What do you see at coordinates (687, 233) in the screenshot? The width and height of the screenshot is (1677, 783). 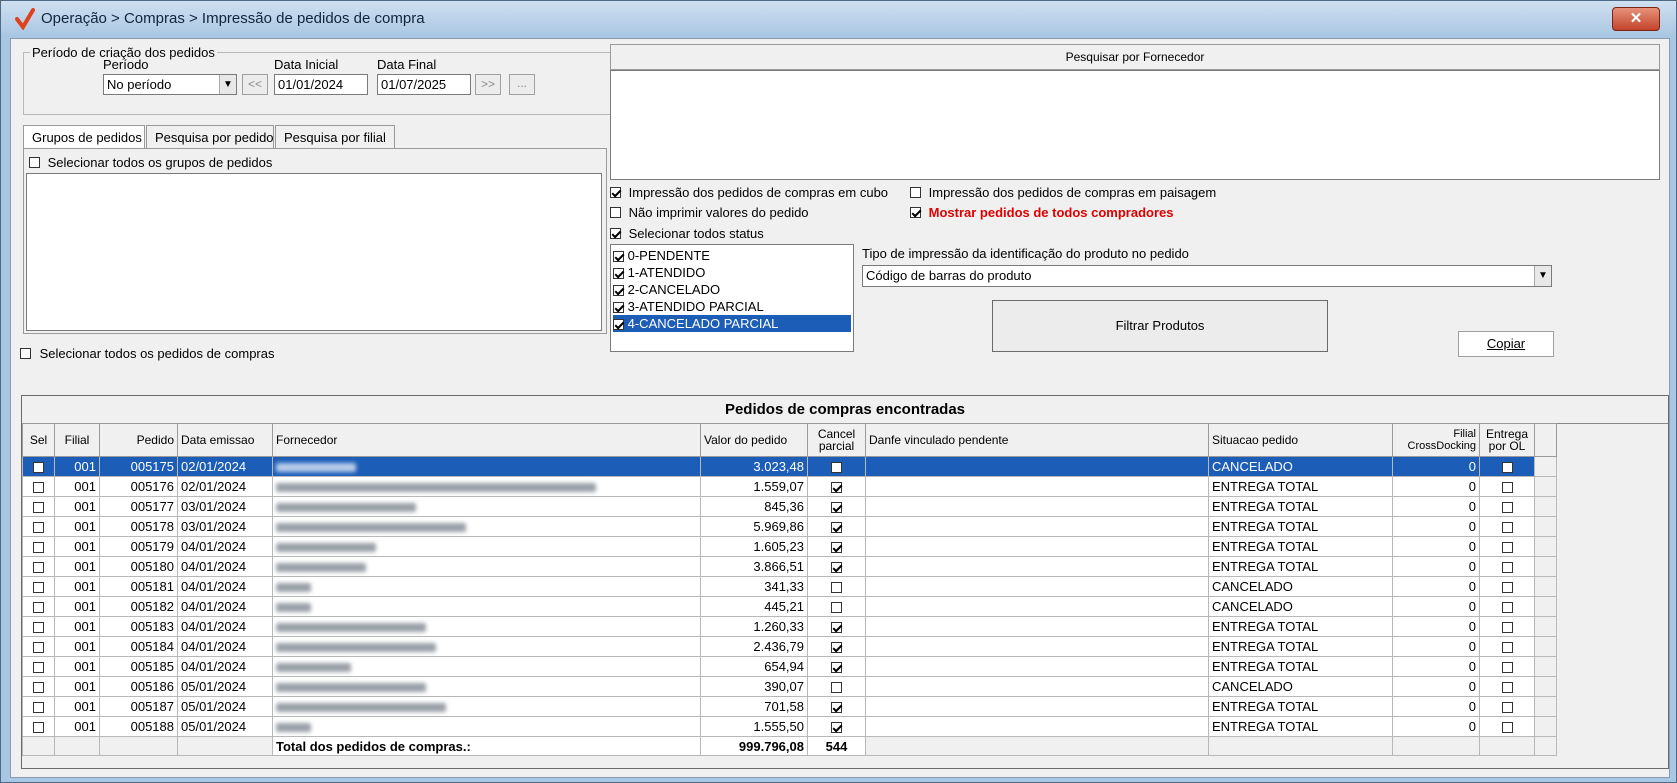 I see `opt-todos-status: Selecionar todos status` at bounding box center [687, 233].